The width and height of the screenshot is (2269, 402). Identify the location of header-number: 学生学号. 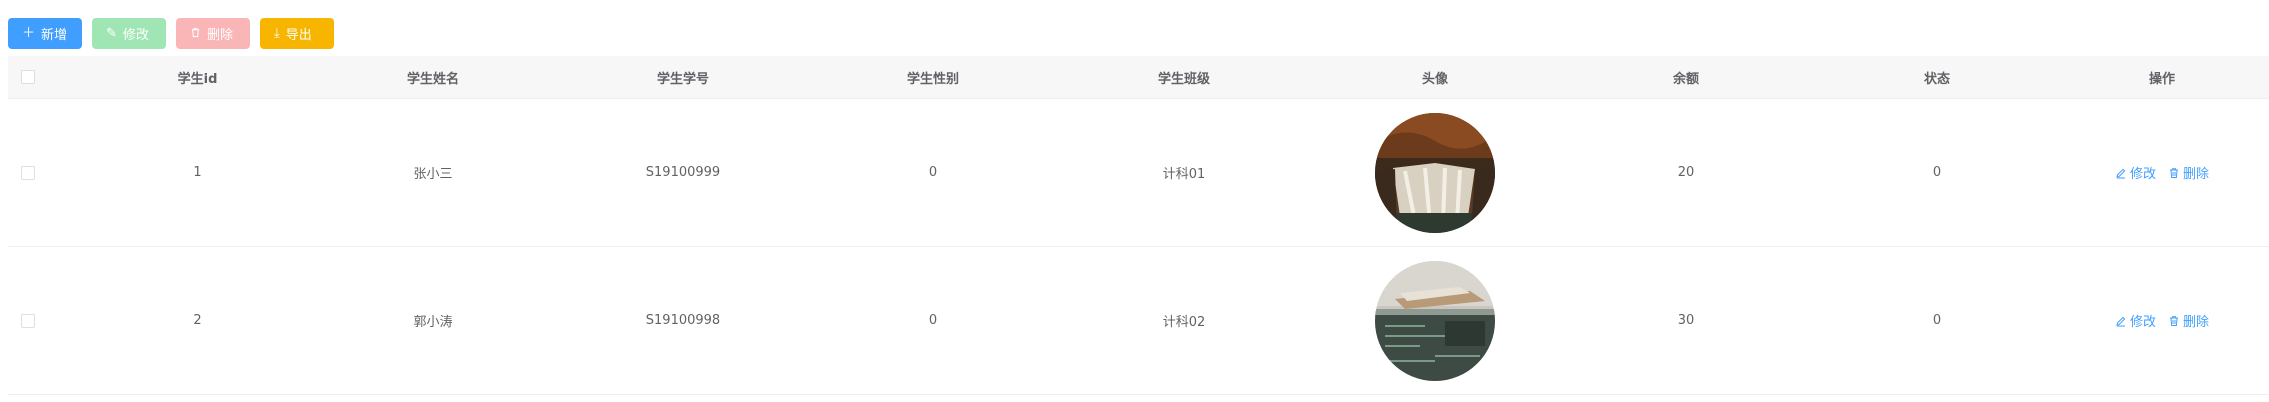
(682, 79).